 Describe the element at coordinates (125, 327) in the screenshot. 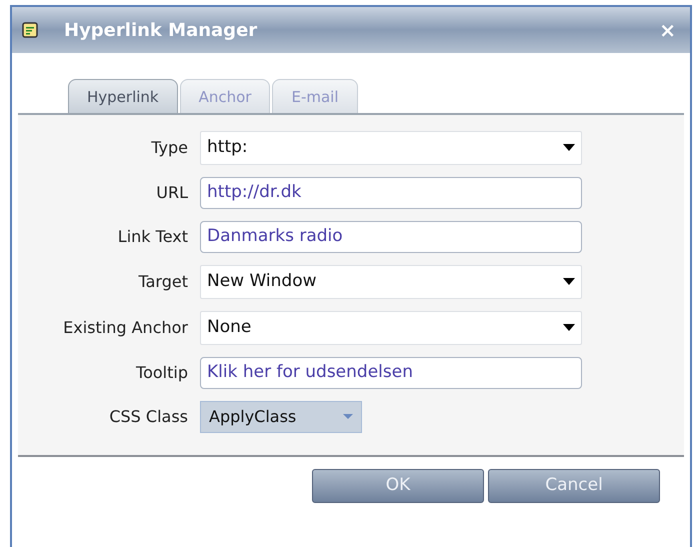

I see `field-label: Existing Anchor` at that location.